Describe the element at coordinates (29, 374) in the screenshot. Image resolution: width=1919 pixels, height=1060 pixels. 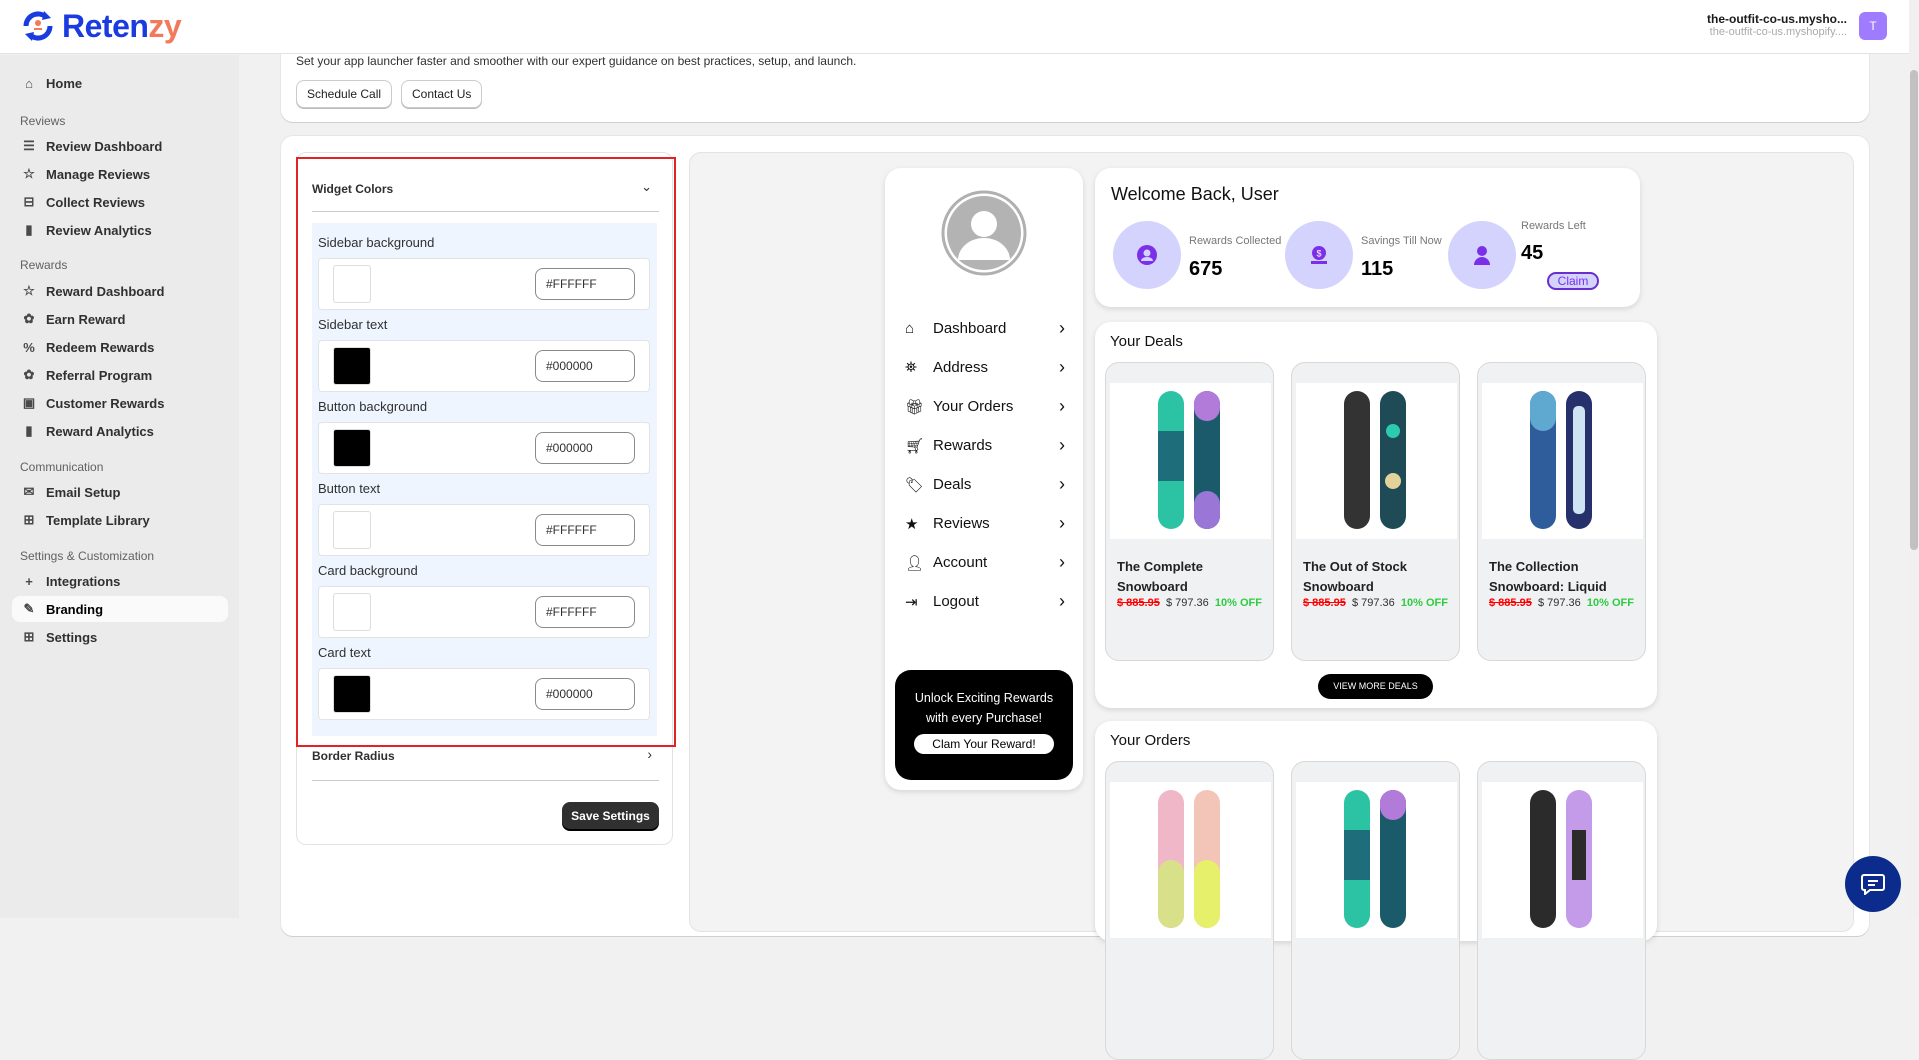
I see `award-icon: ✿` at that location.